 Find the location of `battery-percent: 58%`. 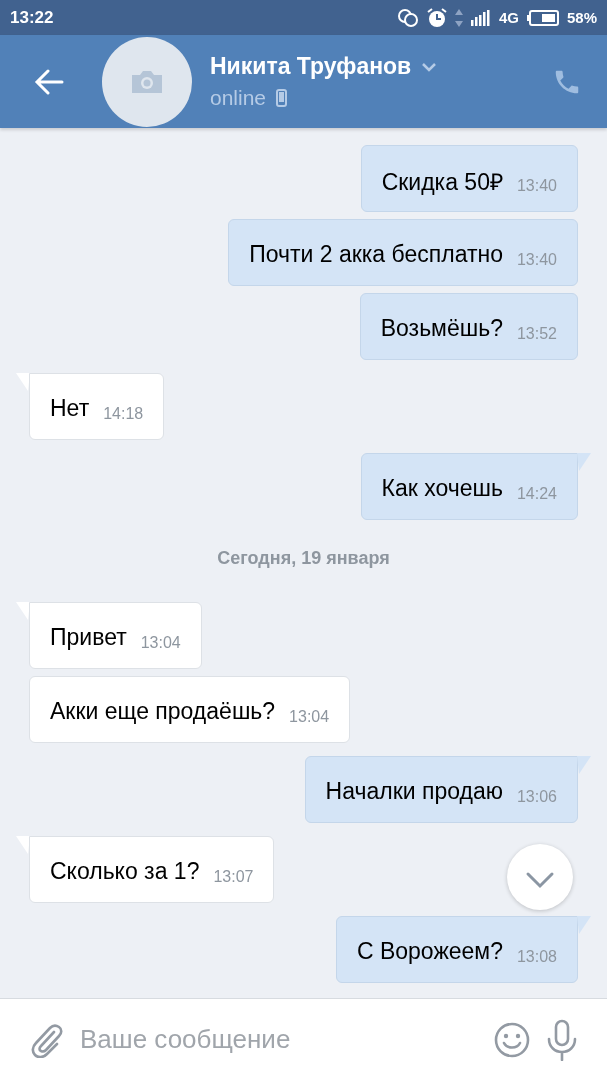

battery-percent: 58% is located at coordinates (581, 17).